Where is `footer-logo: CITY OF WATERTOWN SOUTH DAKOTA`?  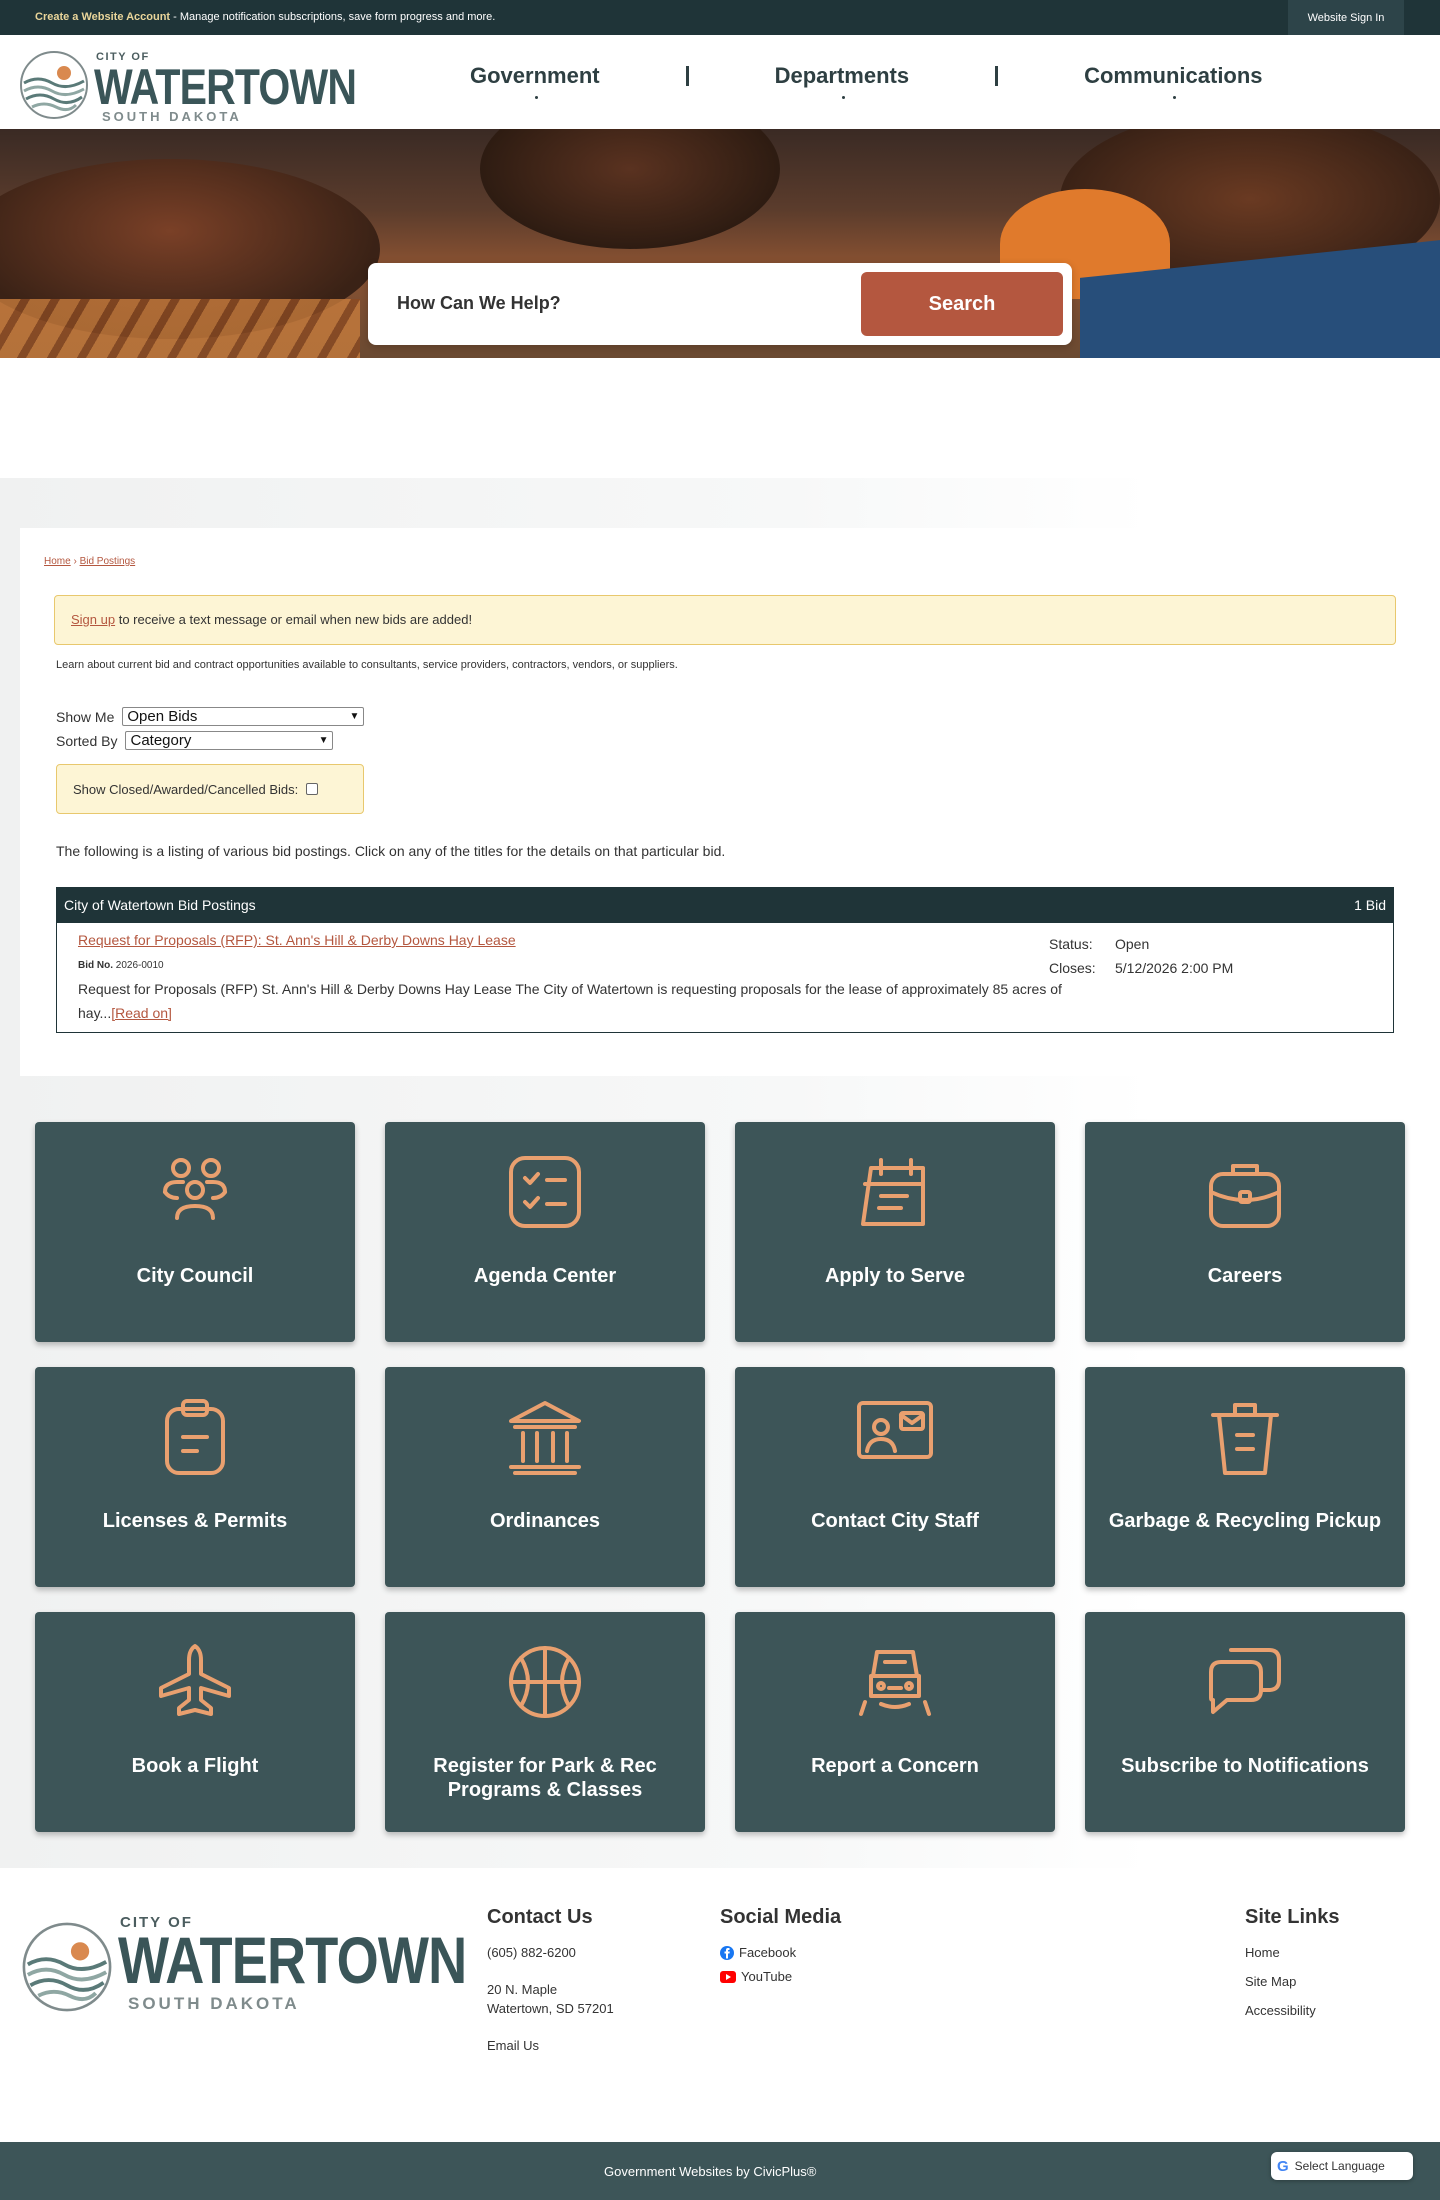 footer-logo: CITY OF WATERTOWN SOUTH DAKOTA is located at coordinates (243, 1964).